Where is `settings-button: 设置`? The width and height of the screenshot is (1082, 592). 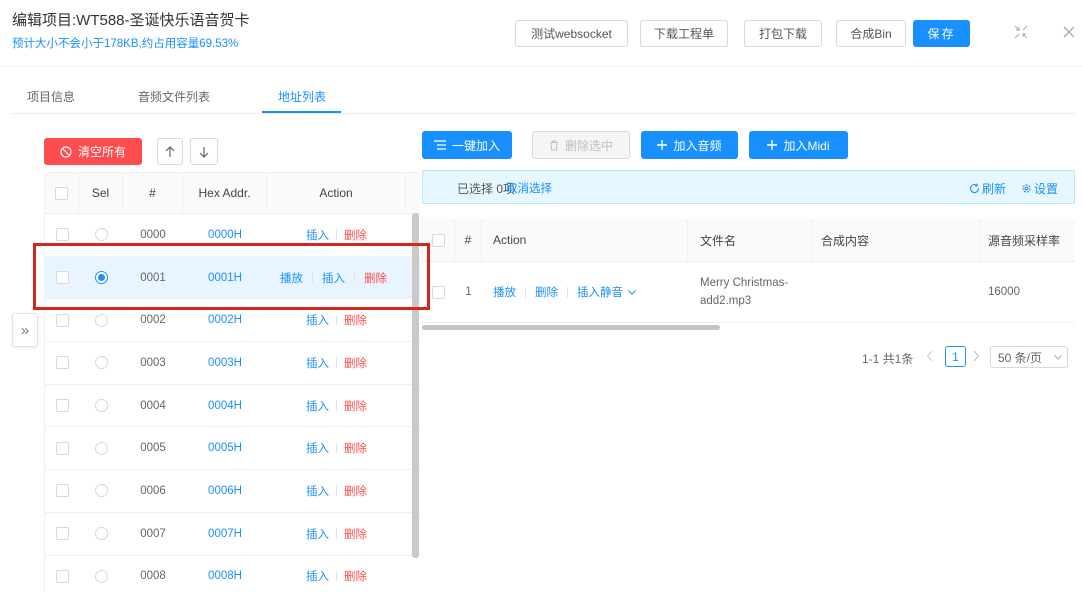
settings-button: 设置 is located at coordinates (1039, 188).